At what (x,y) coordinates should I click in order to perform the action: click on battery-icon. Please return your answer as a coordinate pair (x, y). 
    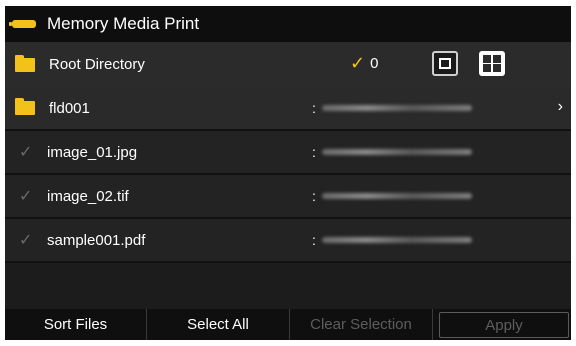
    Looking at the image, I should click on (22, 24).